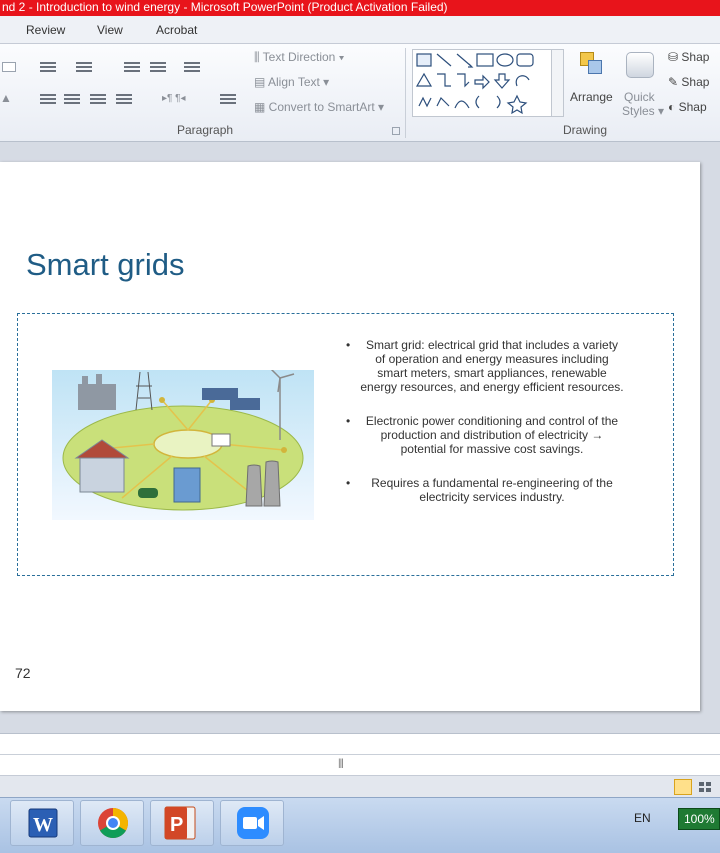  I want to click on columns-icon, so click(228, 99).